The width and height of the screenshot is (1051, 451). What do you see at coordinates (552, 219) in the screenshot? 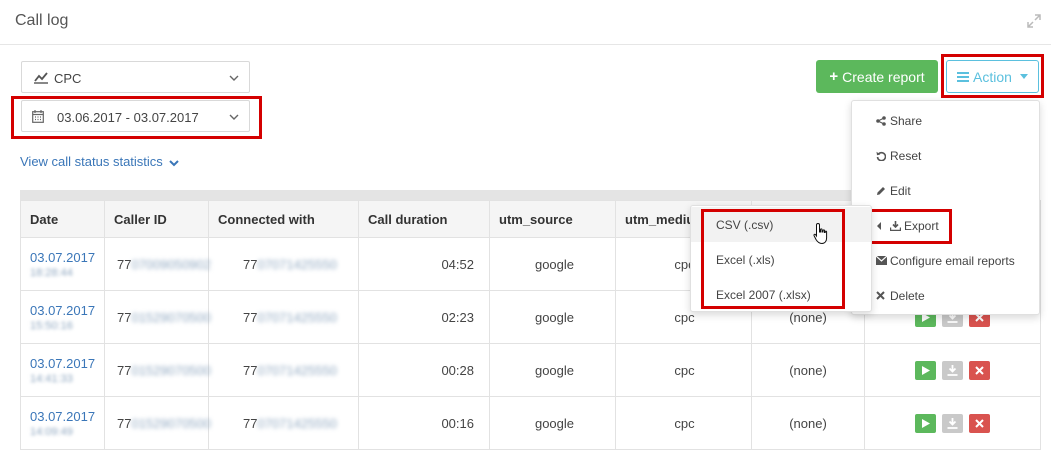
I see `column-header: utm_source` at bounding box center [552, 219].